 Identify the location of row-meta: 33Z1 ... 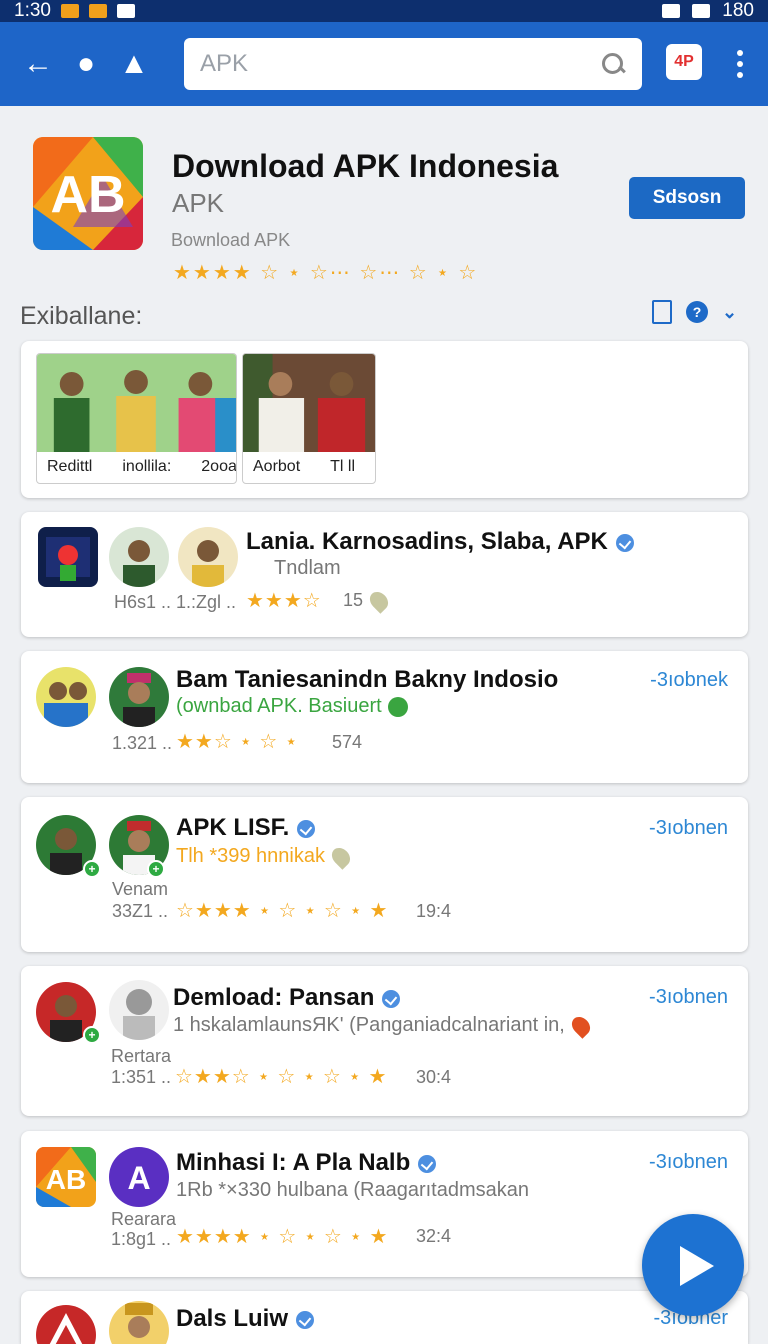
(140, 911).